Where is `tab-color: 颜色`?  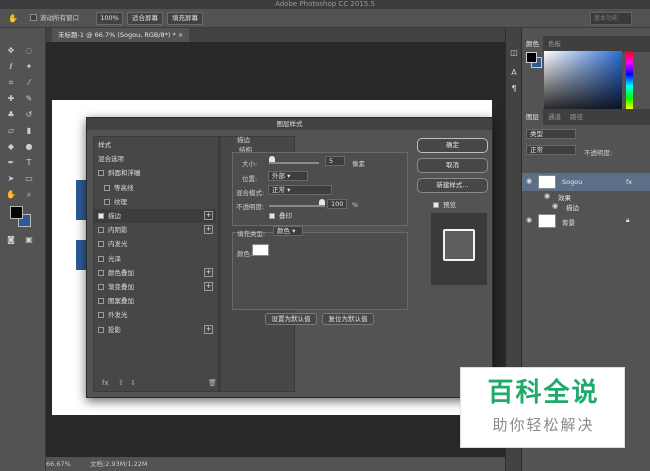 tab-color: 颜色 is located at coordinates (532, 44).